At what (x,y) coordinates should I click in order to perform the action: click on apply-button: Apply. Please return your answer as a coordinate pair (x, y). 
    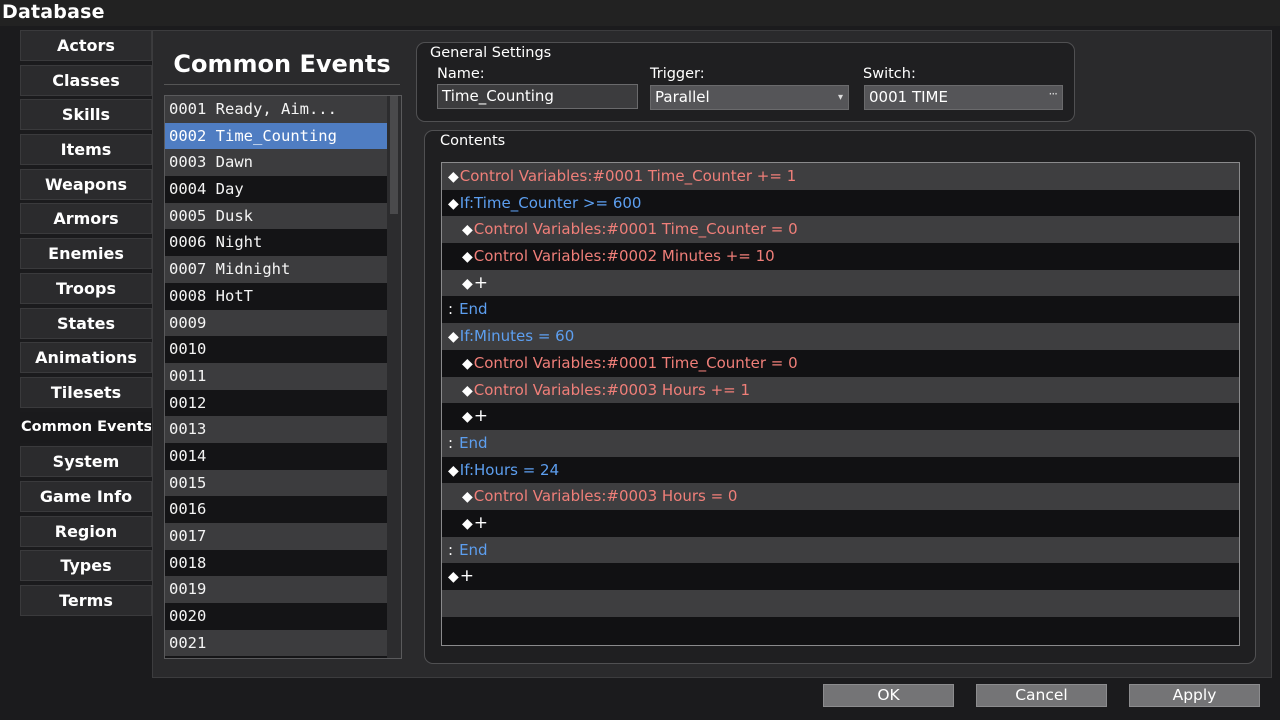
    Looking at the image, I should click on (1194, 695).